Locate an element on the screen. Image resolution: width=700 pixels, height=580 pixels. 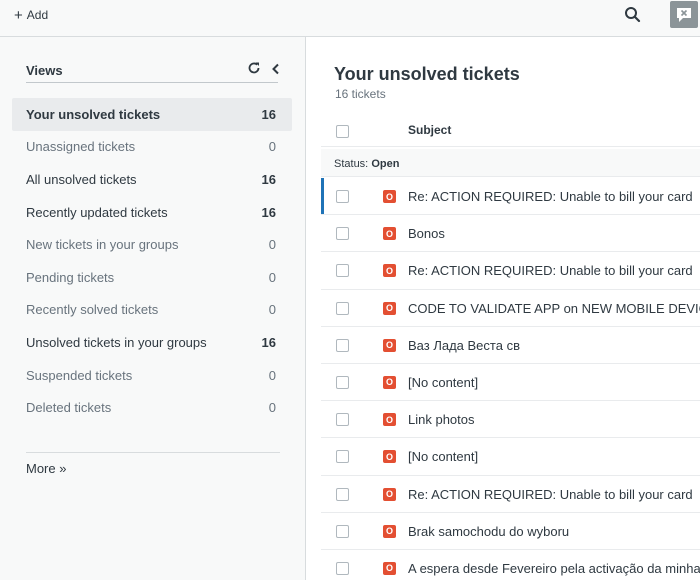
add-button: + Add is located at coordinates (31, 15).